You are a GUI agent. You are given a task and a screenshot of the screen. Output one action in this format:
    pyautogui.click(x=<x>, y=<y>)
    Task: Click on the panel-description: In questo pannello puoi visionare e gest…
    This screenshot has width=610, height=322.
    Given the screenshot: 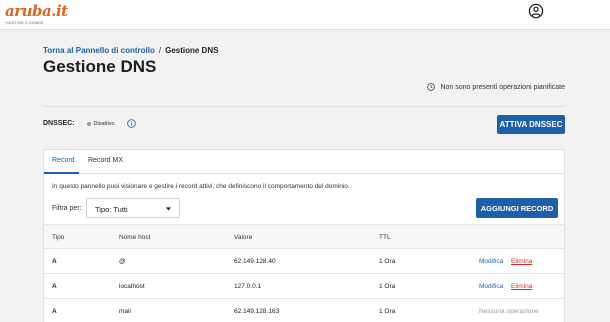 What is the action you would take?
    pyautogui.click(x=201, y=186)
    